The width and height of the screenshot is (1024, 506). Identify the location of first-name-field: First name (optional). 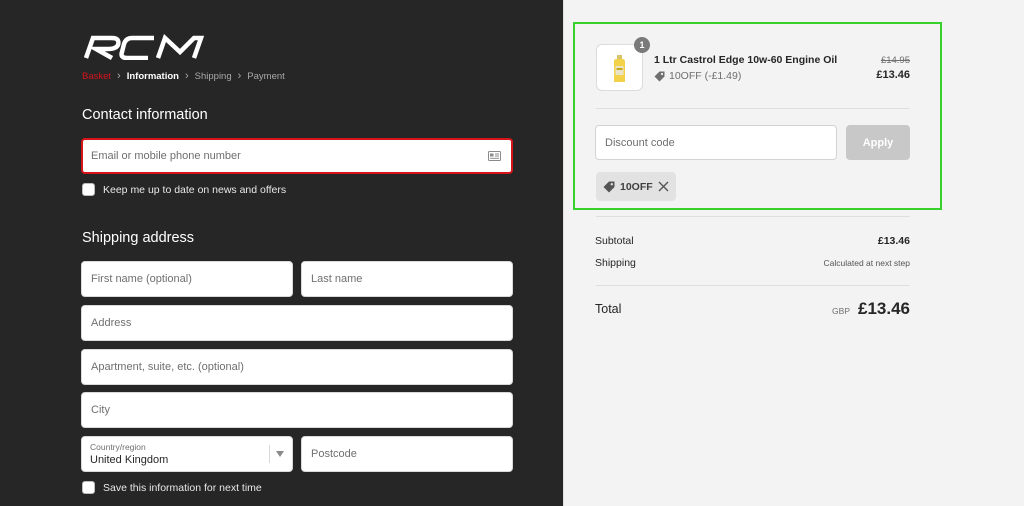
(187, 279).